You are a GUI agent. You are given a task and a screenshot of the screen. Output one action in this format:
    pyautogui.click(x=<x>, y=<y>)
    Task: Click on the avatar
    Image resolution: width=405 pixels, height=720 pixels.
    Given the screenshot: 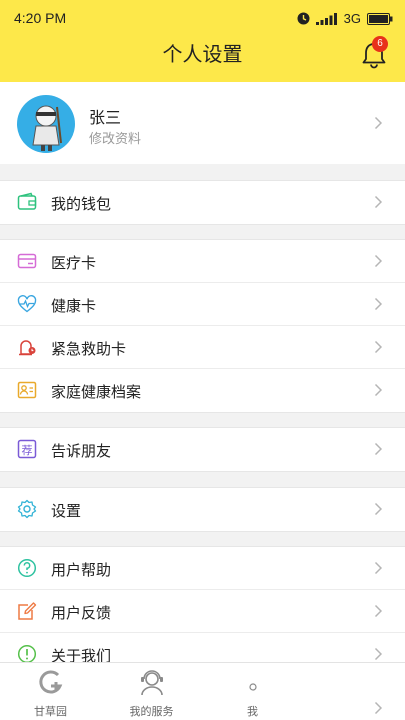 What is the action you would take?
    pyautogui.click(x=46, y=124)
    